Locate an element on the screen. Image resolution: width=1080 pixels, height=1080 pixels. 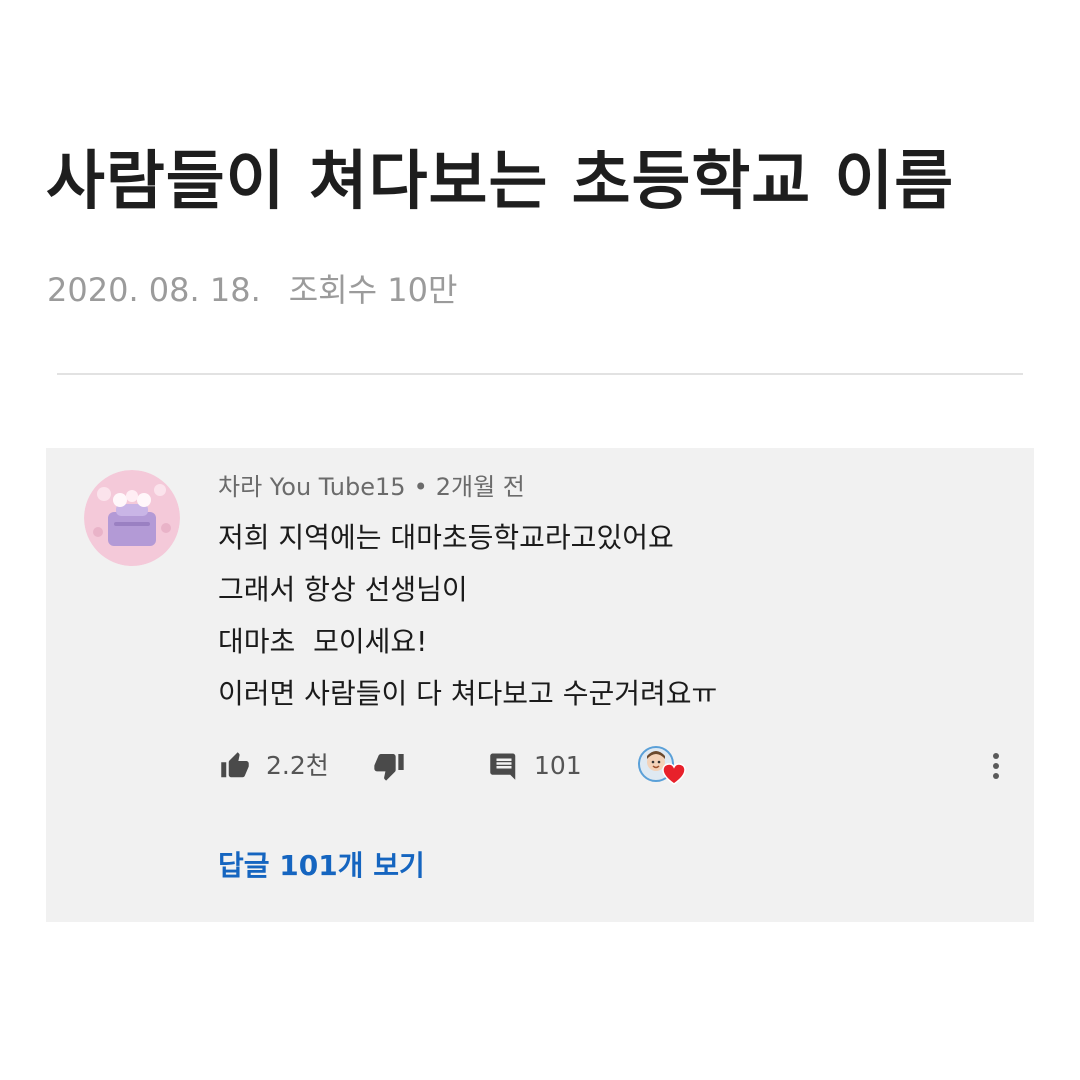
divider is located at coordinates (540, 374).